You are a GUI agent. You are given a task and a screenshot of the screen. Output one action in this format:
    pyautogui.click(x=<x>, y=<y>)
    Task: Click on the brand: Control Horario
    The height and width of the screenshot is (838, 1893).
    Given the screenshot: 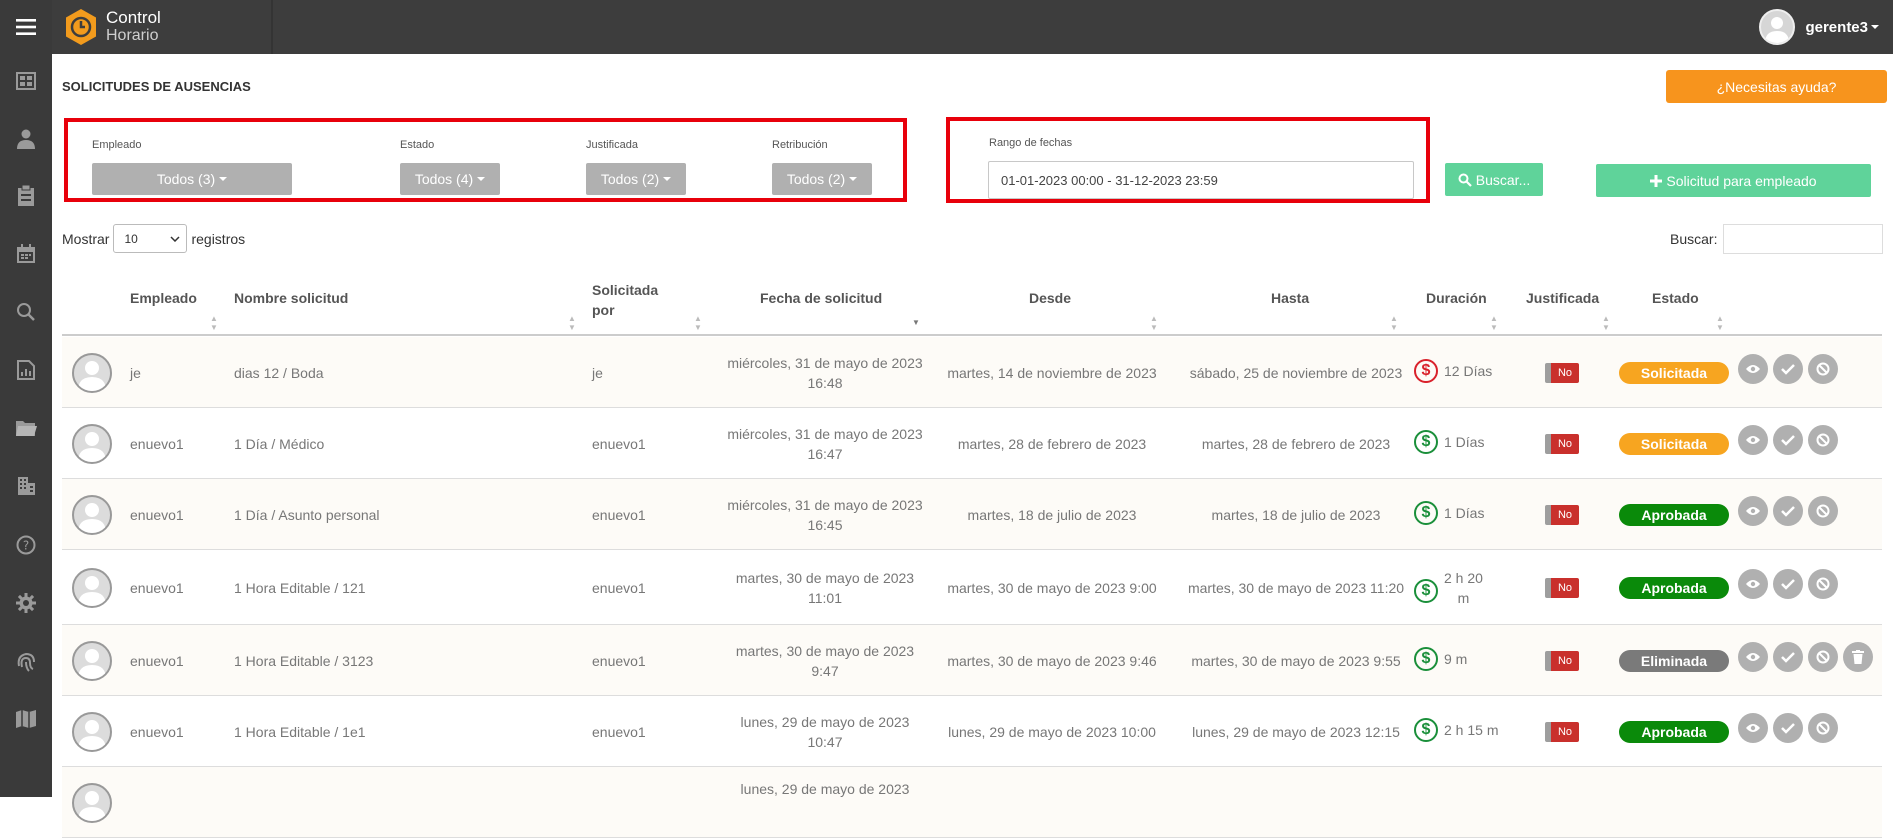 What is the action you would take?
    pyautogui.click(x=169, y=27)
    